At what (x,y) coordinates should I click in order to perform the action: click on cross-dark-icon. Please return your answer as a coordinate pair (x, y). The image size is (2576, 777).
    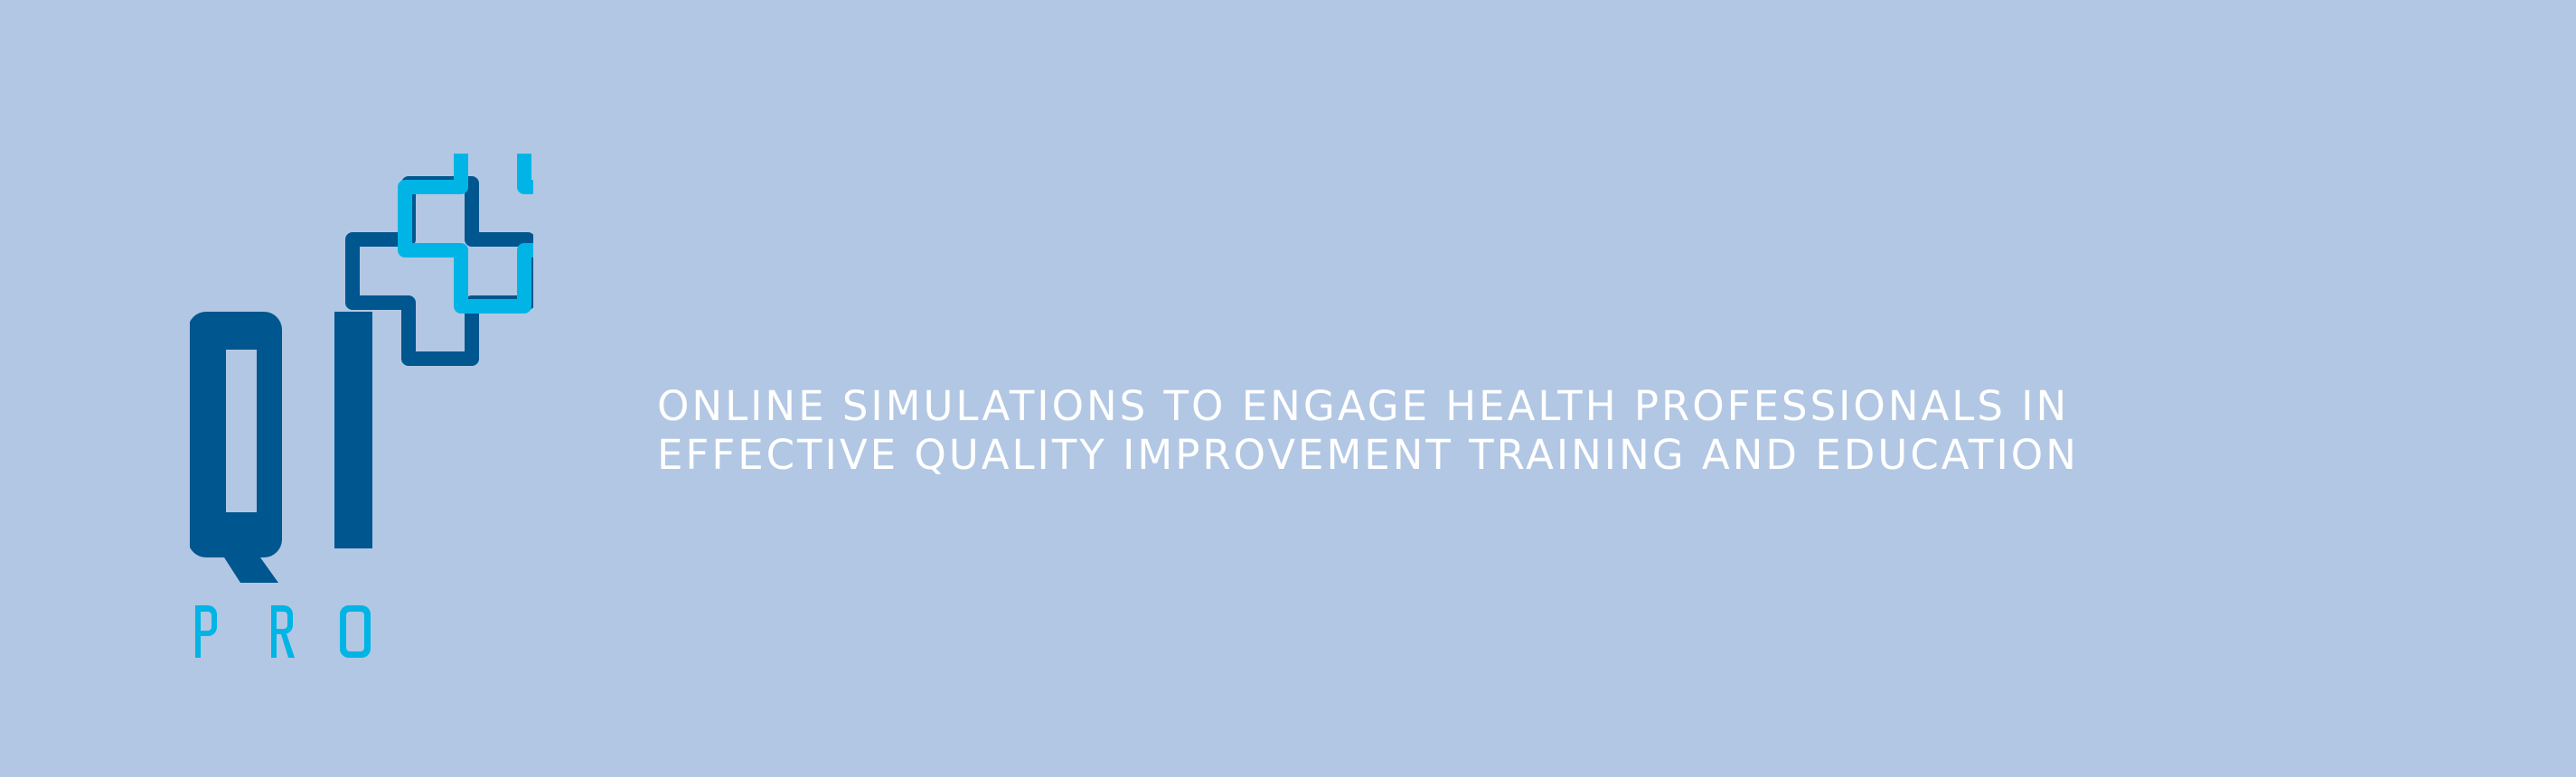
    Looking at the image, I should click on (439, 271).